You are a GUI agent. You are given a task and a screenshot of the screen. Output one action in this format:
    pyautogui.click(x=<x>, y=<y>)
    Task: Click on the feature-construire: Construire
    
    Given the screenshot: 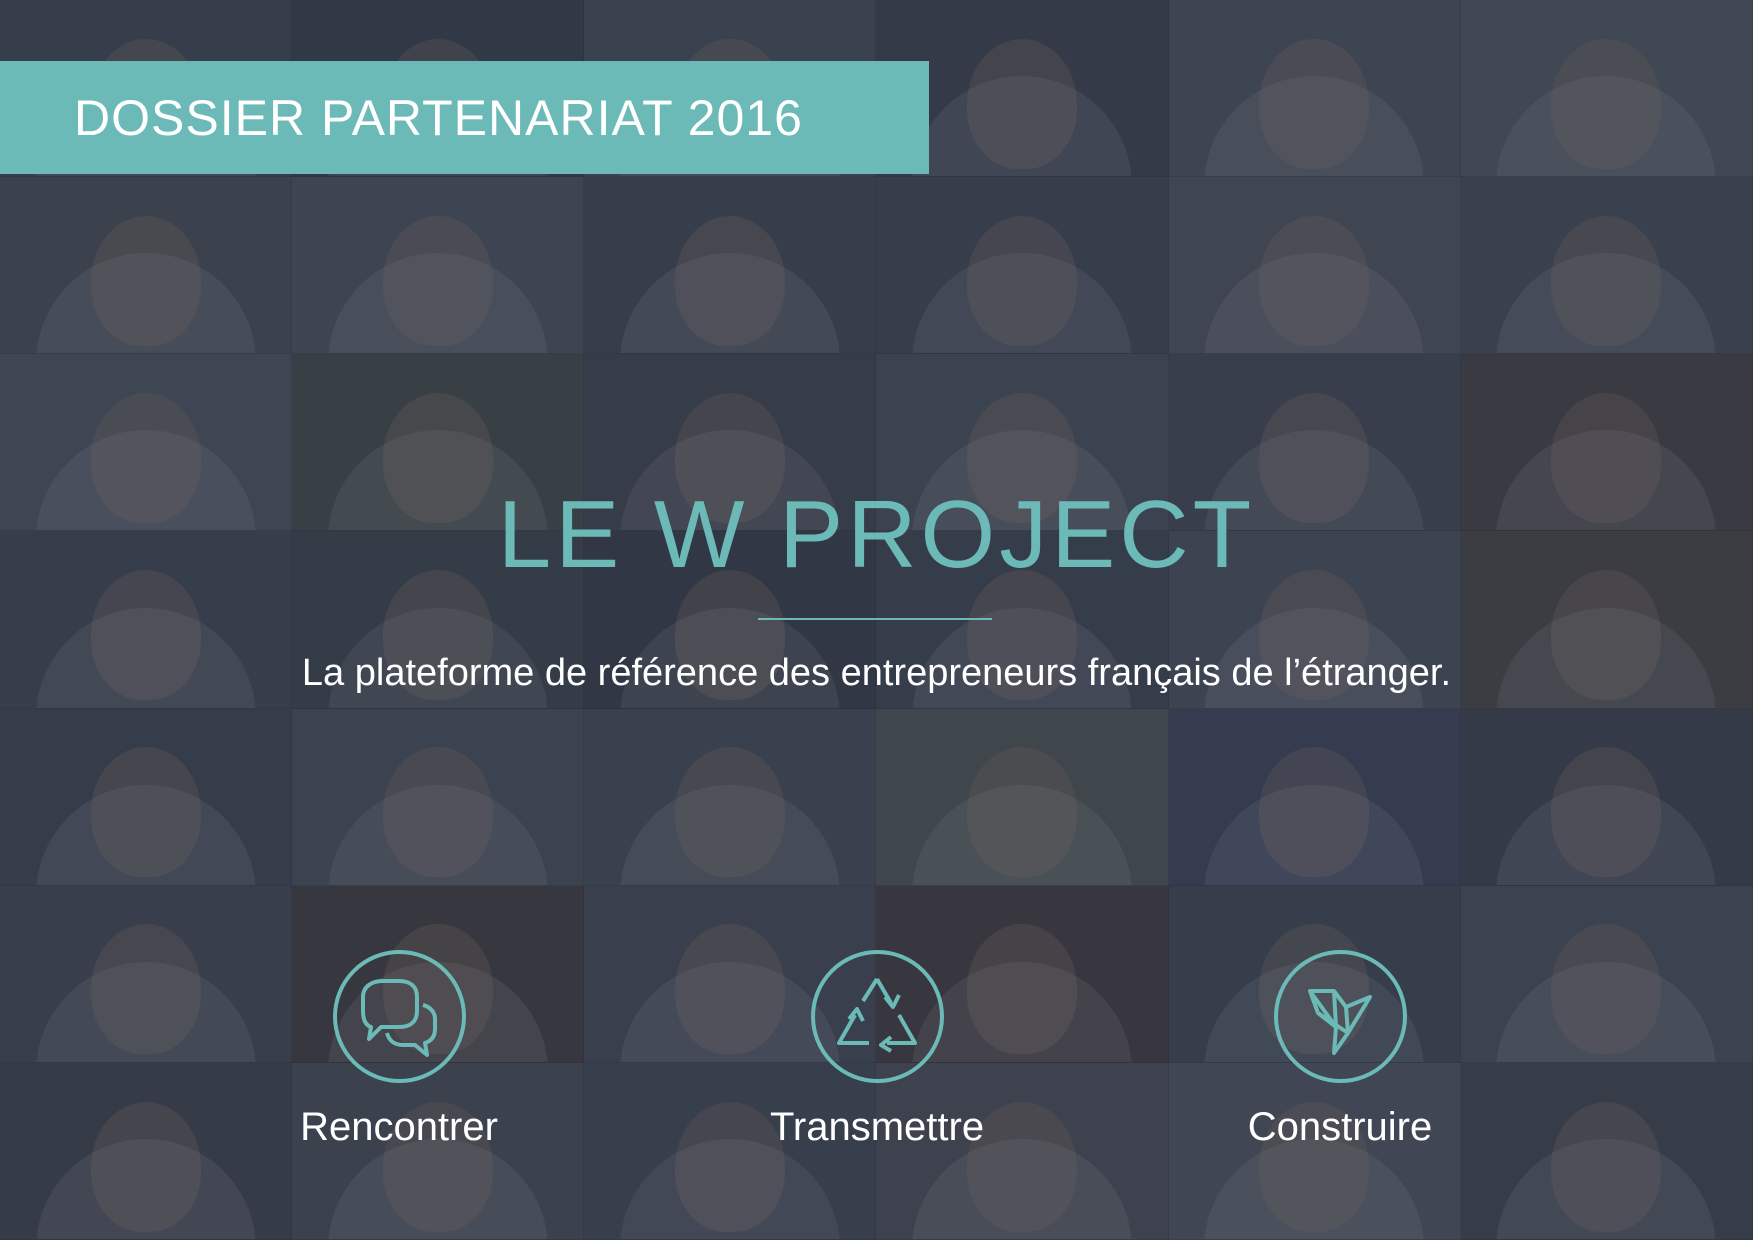 What is the action you would take?
    pyautogui.click(x=1340, y=1050)
    